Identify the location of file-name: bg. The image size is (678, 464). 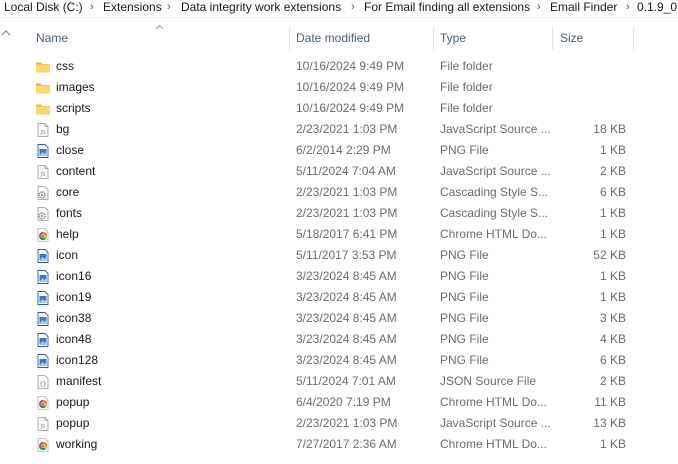
(63, 129).